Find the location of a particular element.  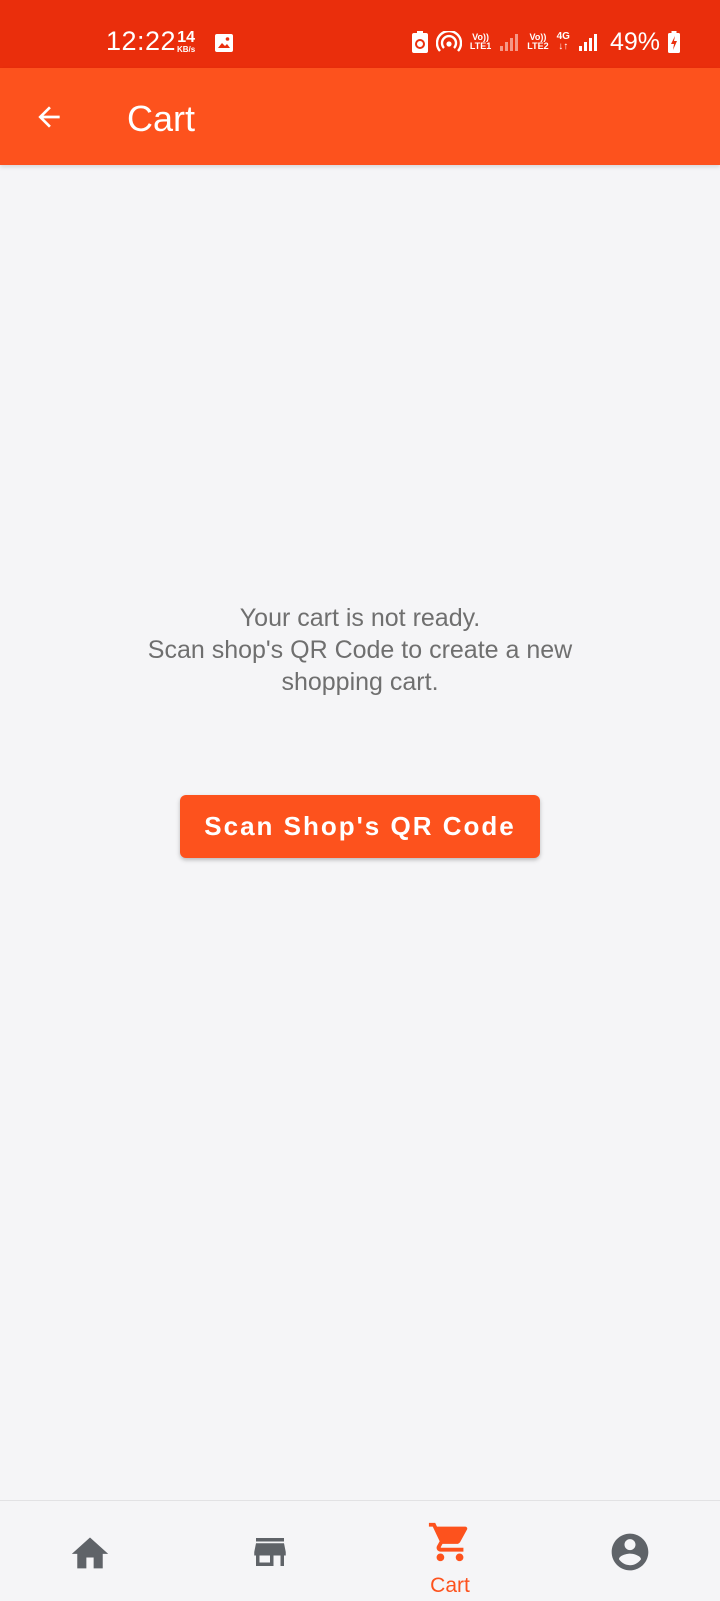

store-icon is located at coordinates (270, 1552).